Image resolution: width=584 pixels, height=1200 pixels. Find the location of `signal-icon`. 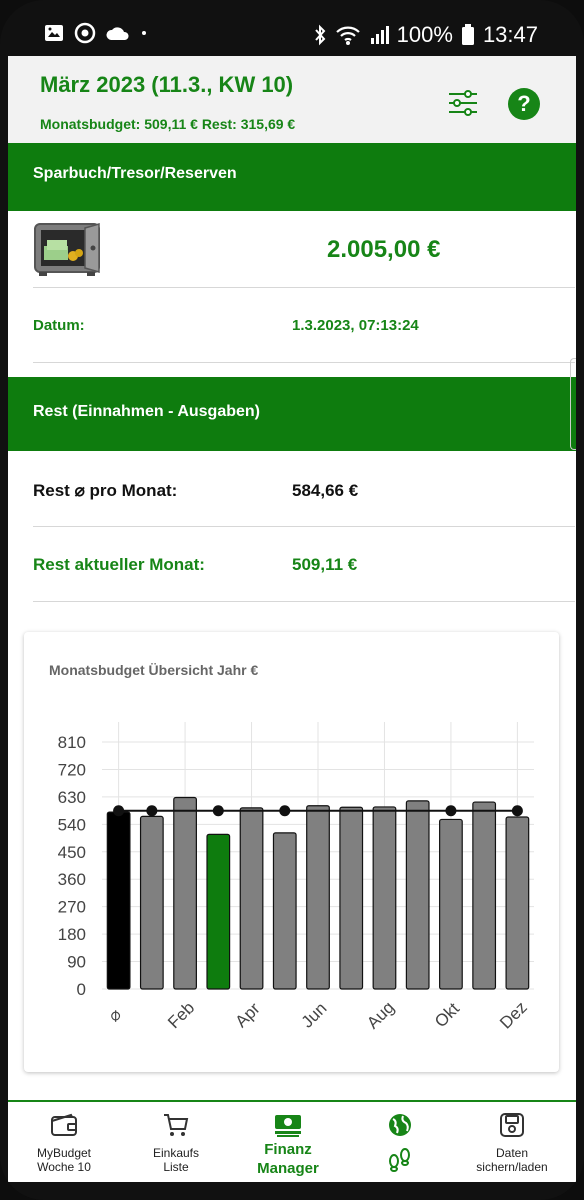

signal-icon is located at coordinates (379, 35).